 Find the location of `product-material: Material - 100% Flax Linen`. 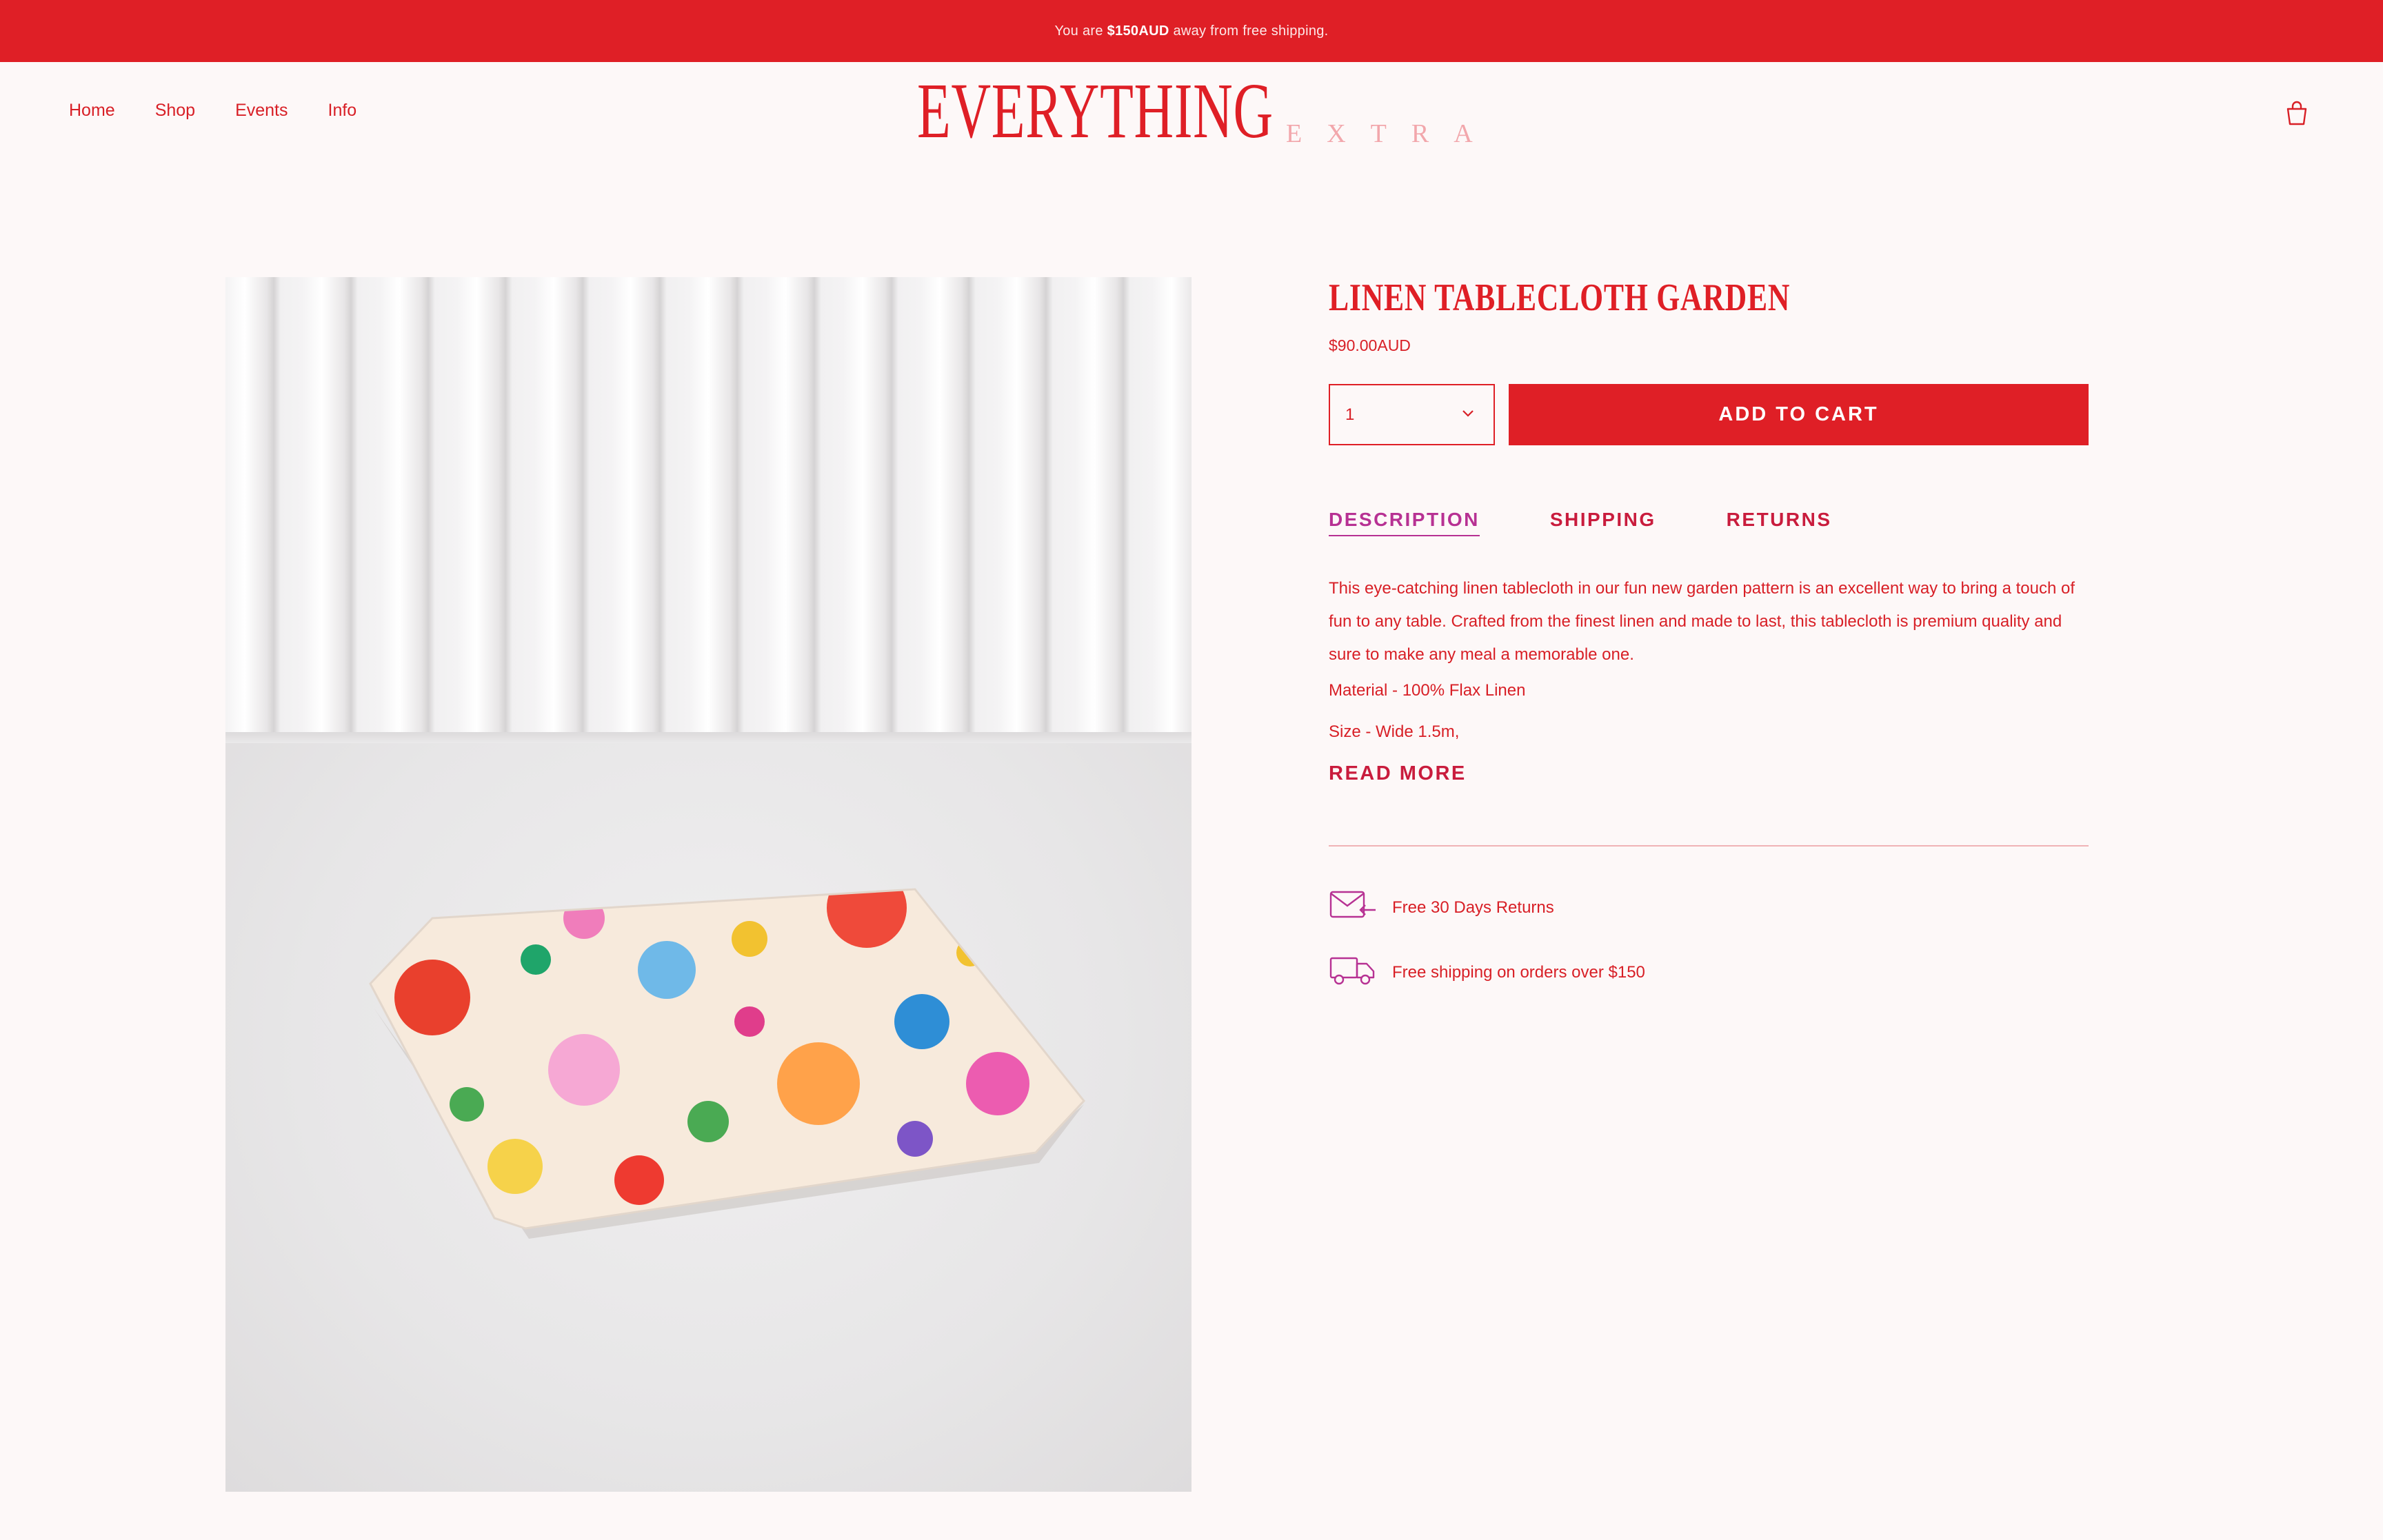

product-material: Material - 100% Flax Linen is located at coordinates (1427, 691).